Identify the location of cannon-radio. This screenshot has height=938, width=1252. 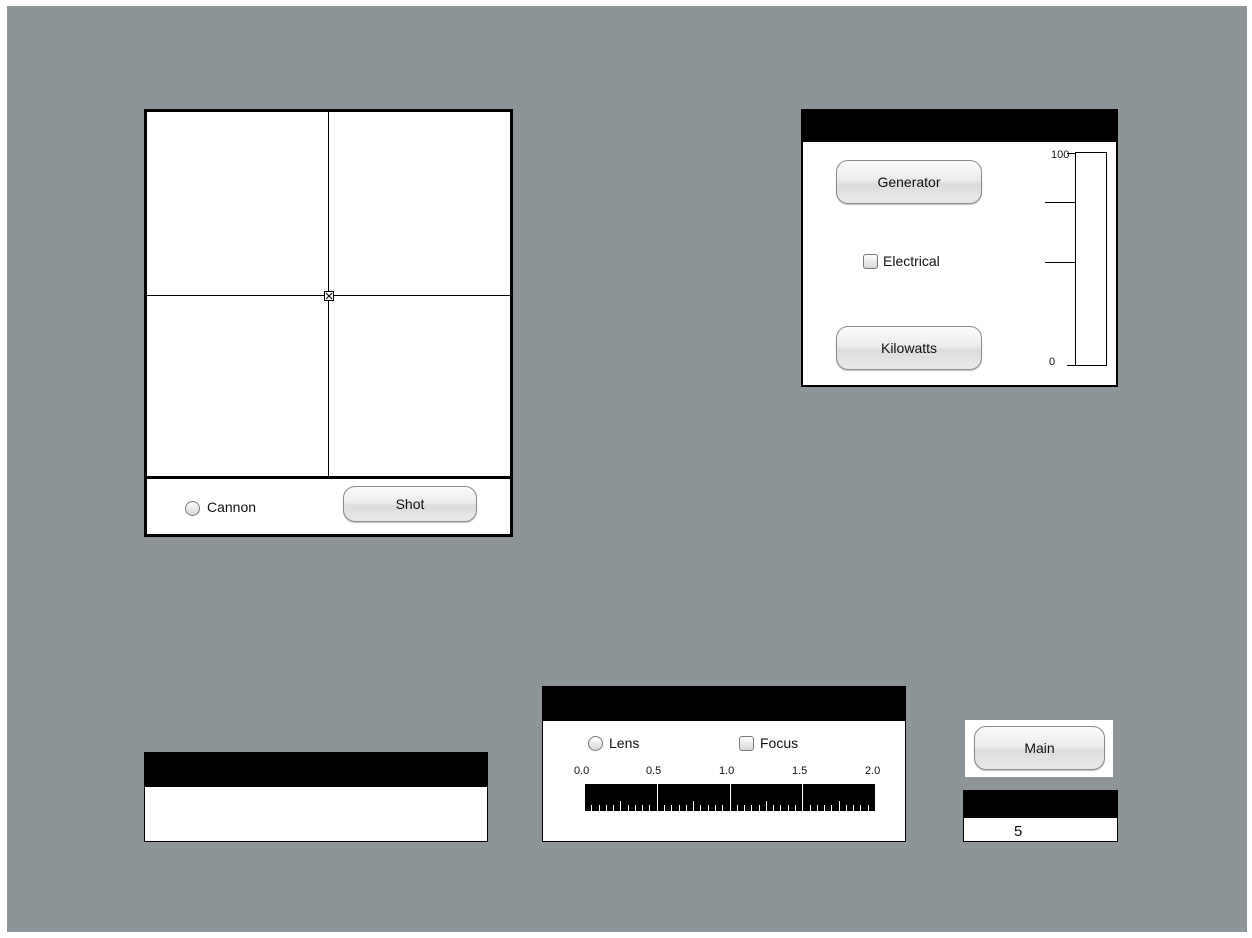
(192, 508).